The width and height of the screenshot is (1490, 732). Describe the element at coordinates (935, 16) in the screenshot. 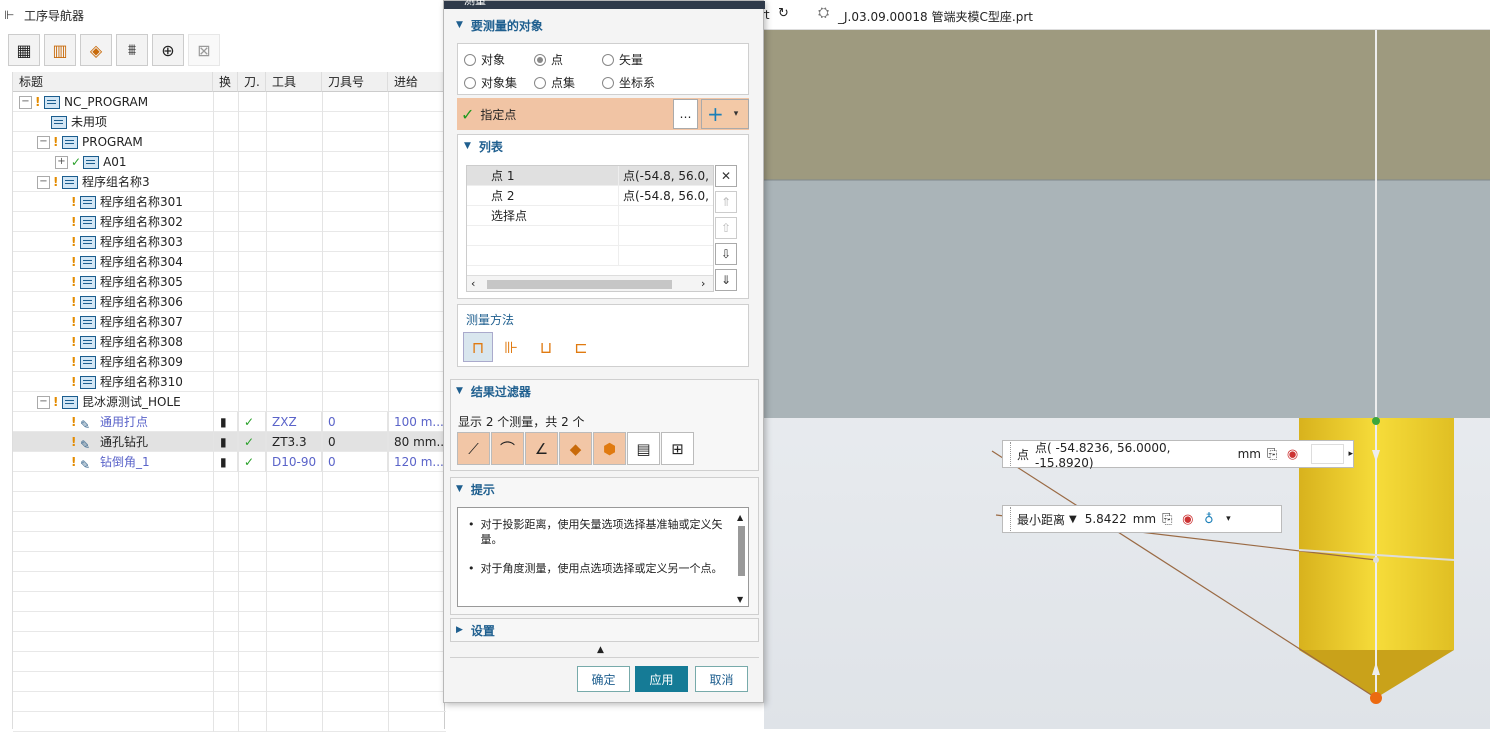

I see `file-tab: _J.03.09.00018 管端夹模C型座.prt` at that location.